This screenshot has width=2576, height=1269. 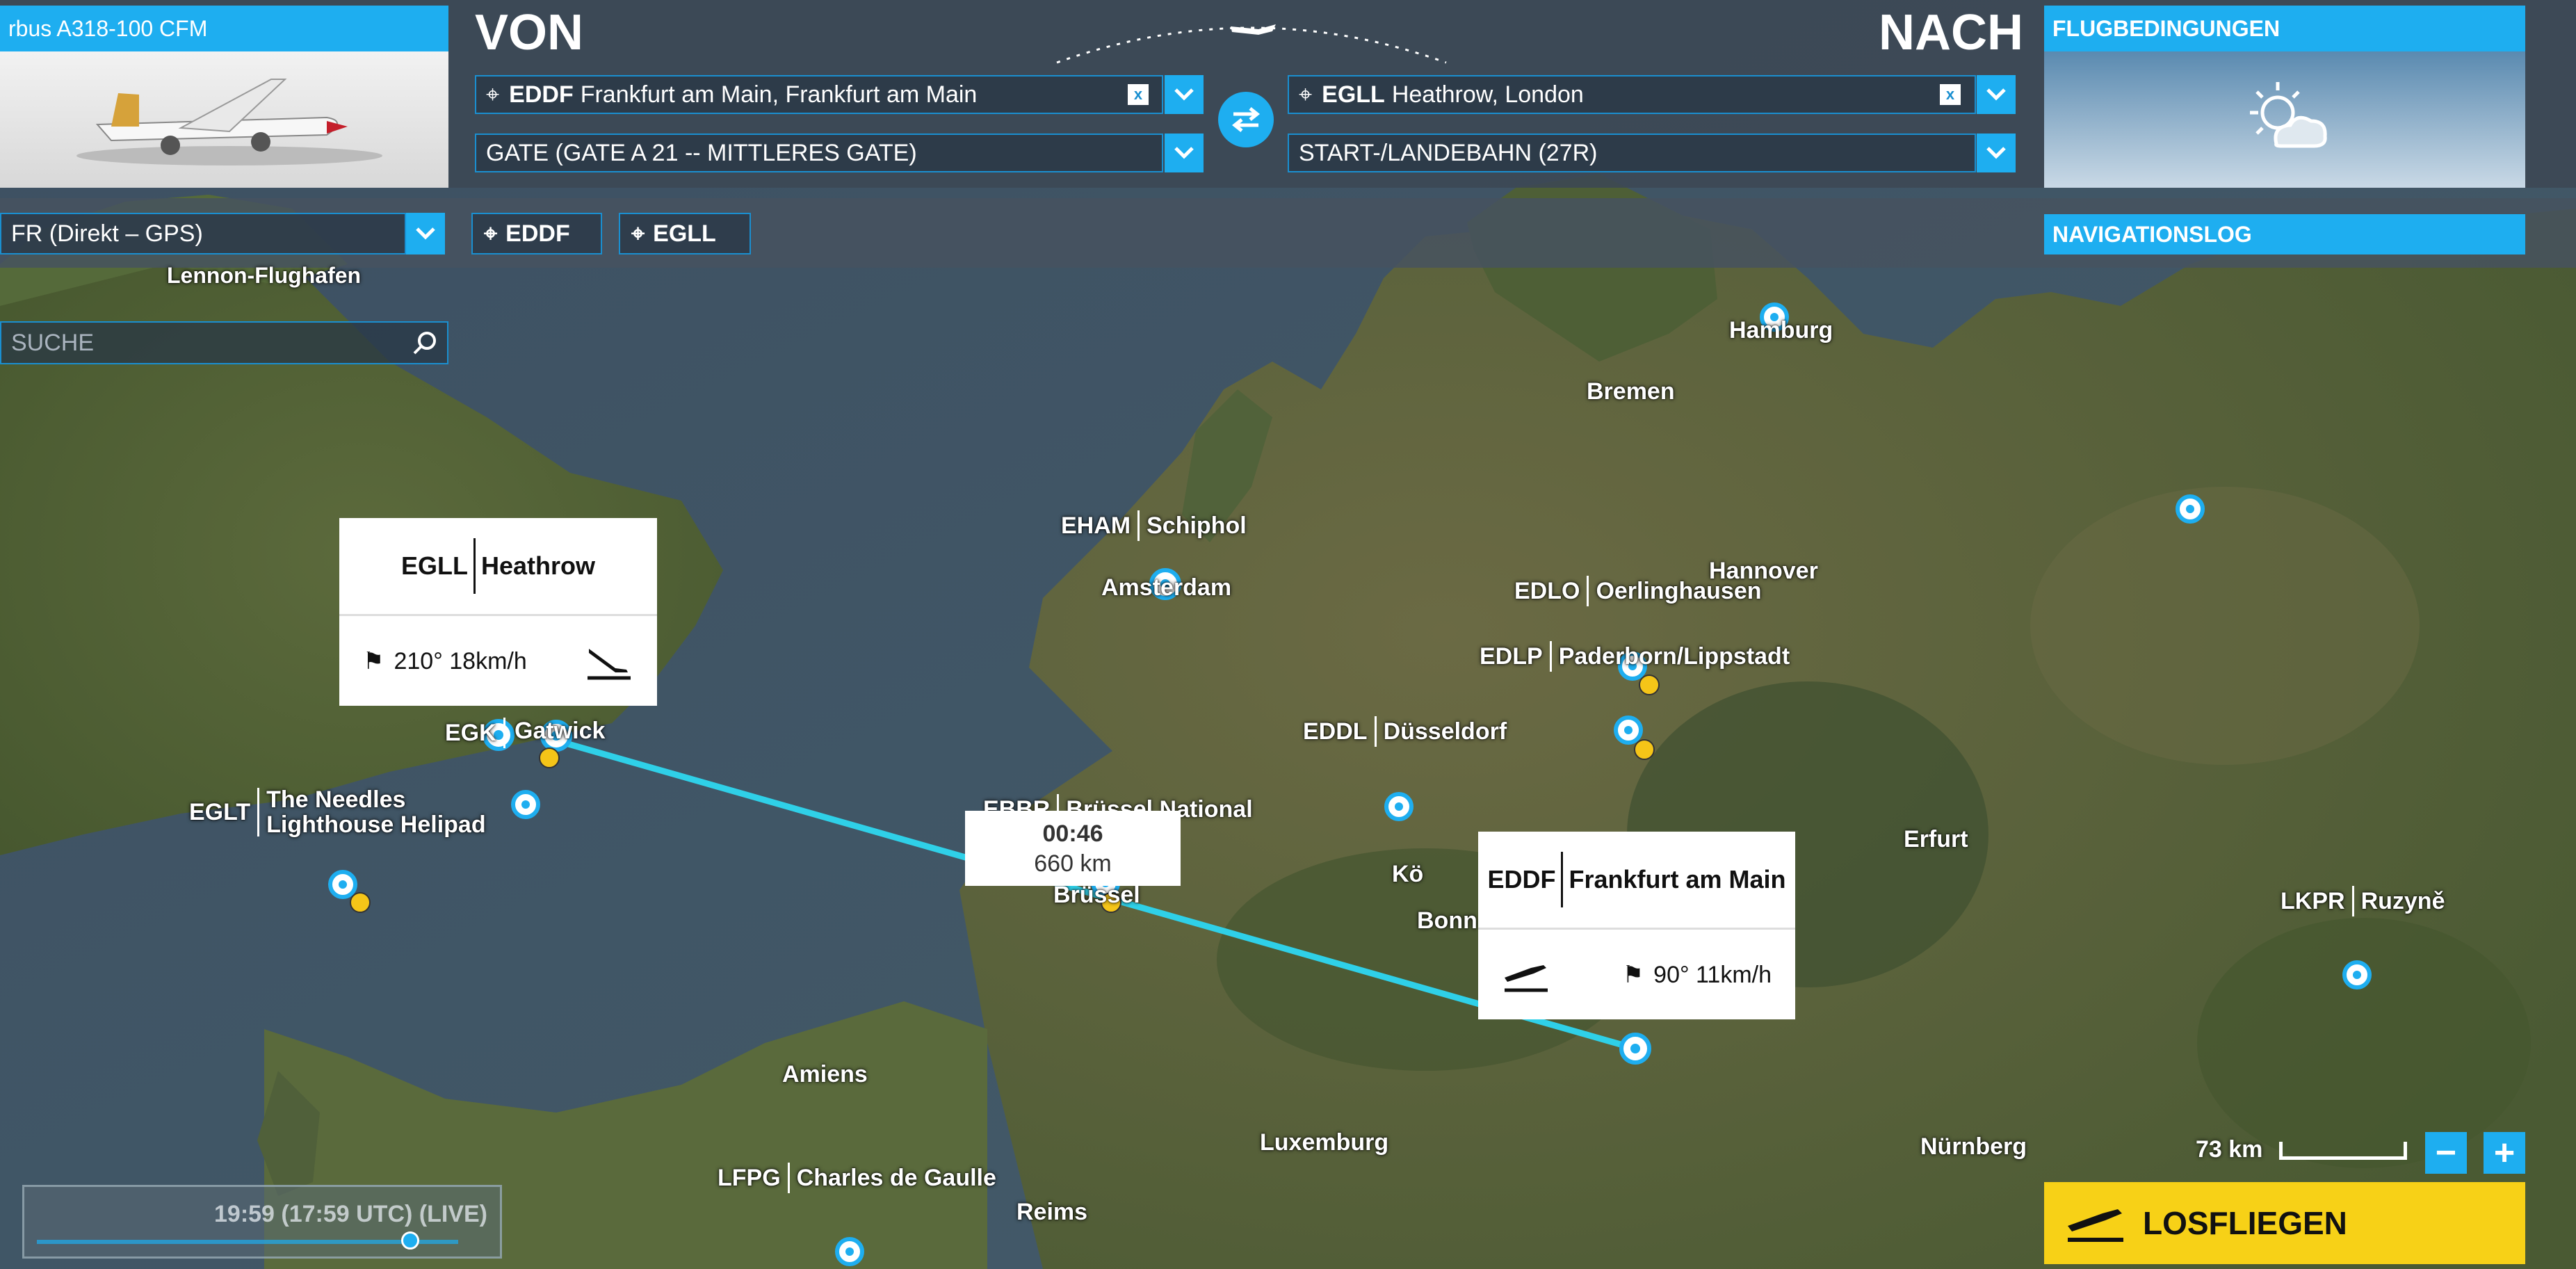 I want to click on time-slider-handle, so click(x=410, y=1240).